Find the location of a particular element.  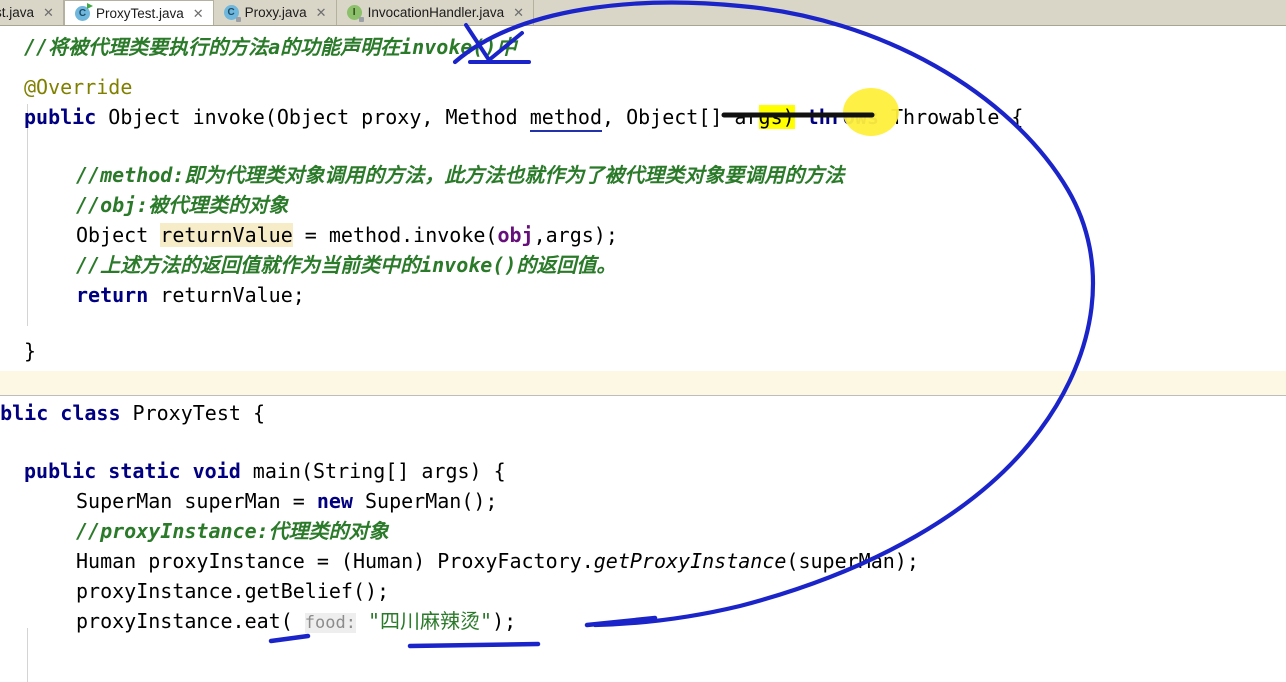

code-line: SuperMan superMan = new SuperMan(); is located at coordinates (286, 501).